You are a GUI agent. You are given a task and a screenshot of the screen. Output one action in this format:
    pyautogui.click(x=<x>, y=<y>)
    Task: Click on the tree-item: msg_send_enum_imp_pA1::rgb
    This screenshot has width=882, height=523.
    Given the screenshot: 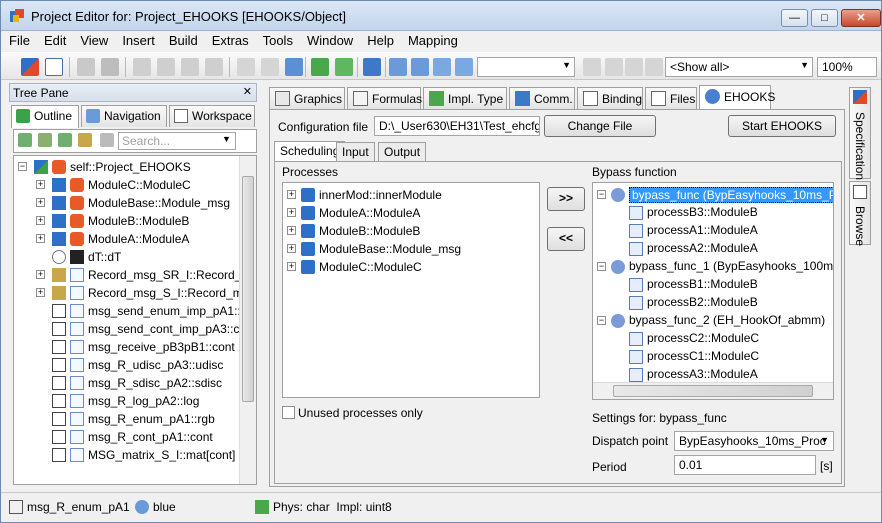 What is the action you would take?
    pyautogui.click(x=135, y=311)
    